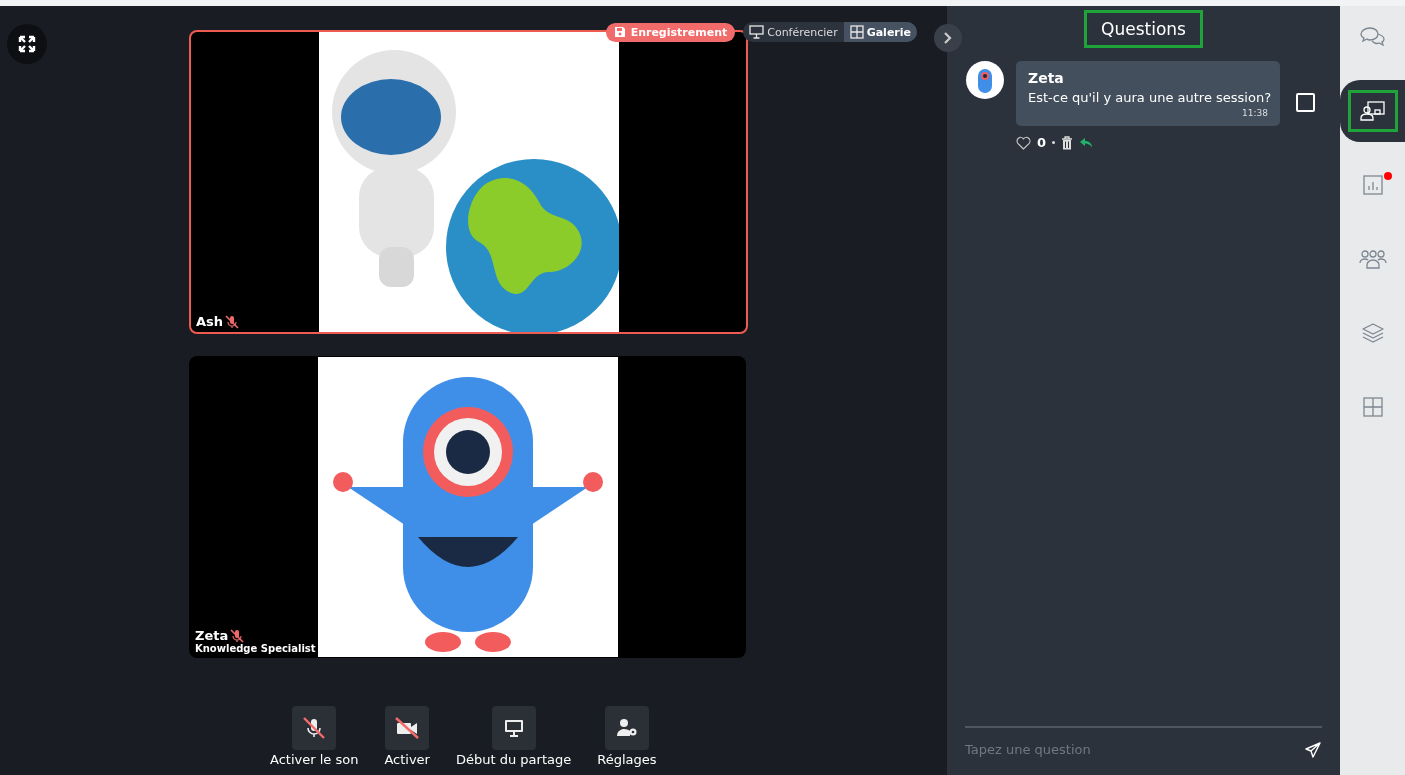 This screenshot has height=775, width=1405. Describe the element at coordinates (314, 759) in the screenshot. I see `control-label: Activer le son` at that location.